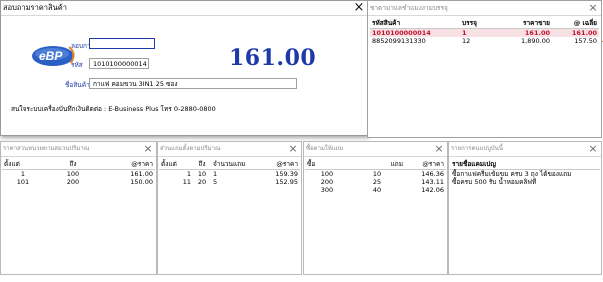  What do you see at coordinates (23, 182) in the screenshot?
I see `cell-from: 101` at bounding box center [23, 182].